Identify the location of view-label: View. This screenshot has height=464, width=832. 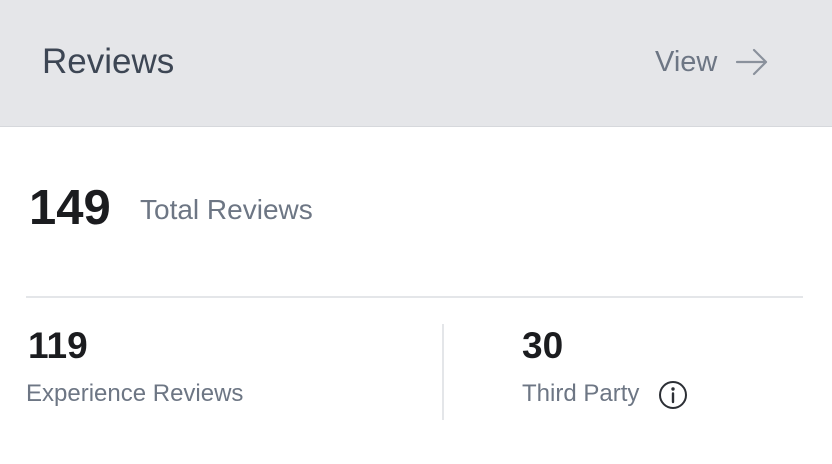
(686, 62).